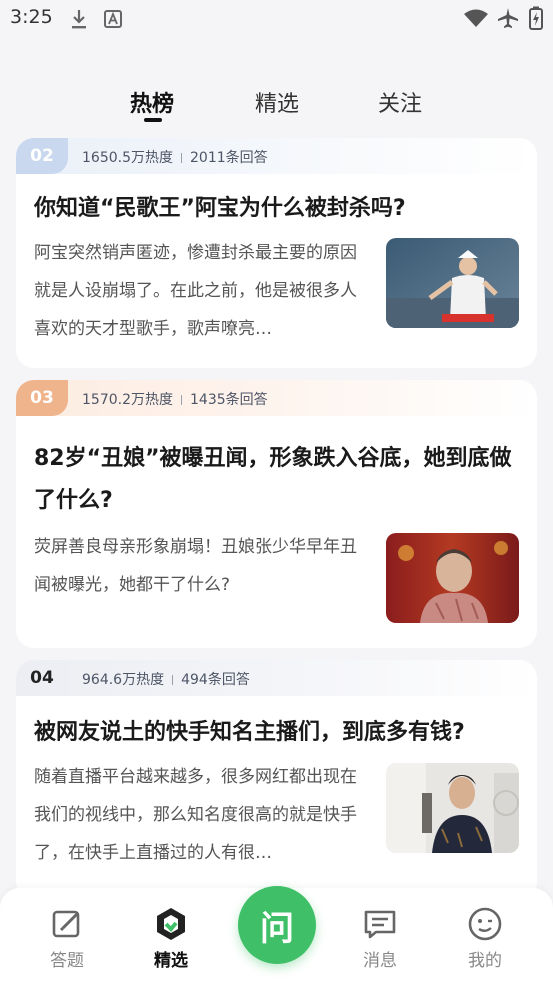 The height and width of the screenshot is (983, 553). Describe the element at coordinates (171, 924) in the screenshot. I see `featured-icon` at that location.